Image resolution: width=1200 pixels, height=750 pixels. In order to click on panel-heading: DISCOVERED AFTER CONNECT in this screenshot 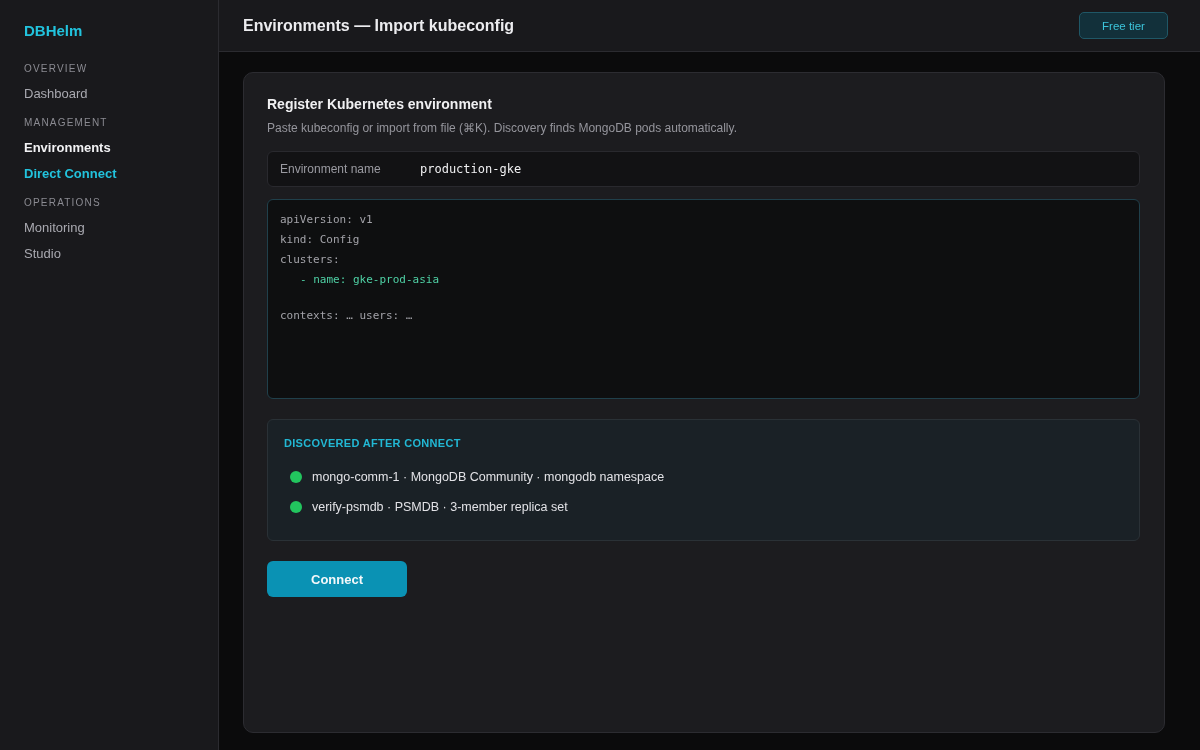, I will do `click(372, 443)`.